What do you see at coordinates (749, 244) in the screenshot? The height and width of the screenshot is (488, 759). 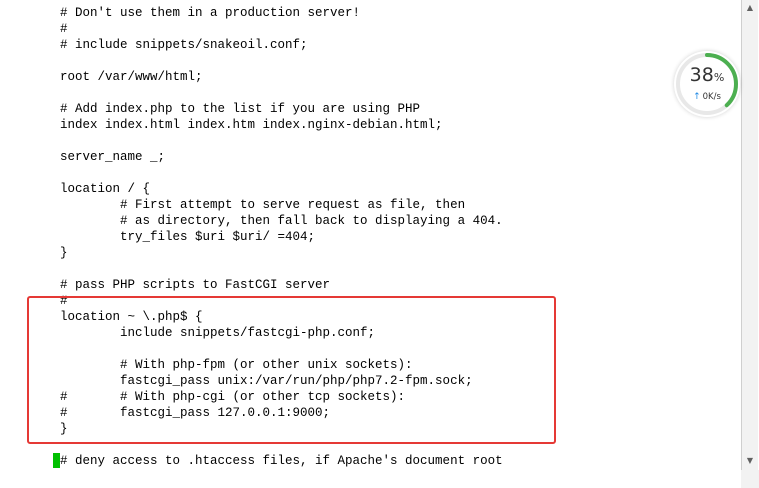 I see `vertical-scrollbar: ▲ ▼` at bounding box center [749, 244].